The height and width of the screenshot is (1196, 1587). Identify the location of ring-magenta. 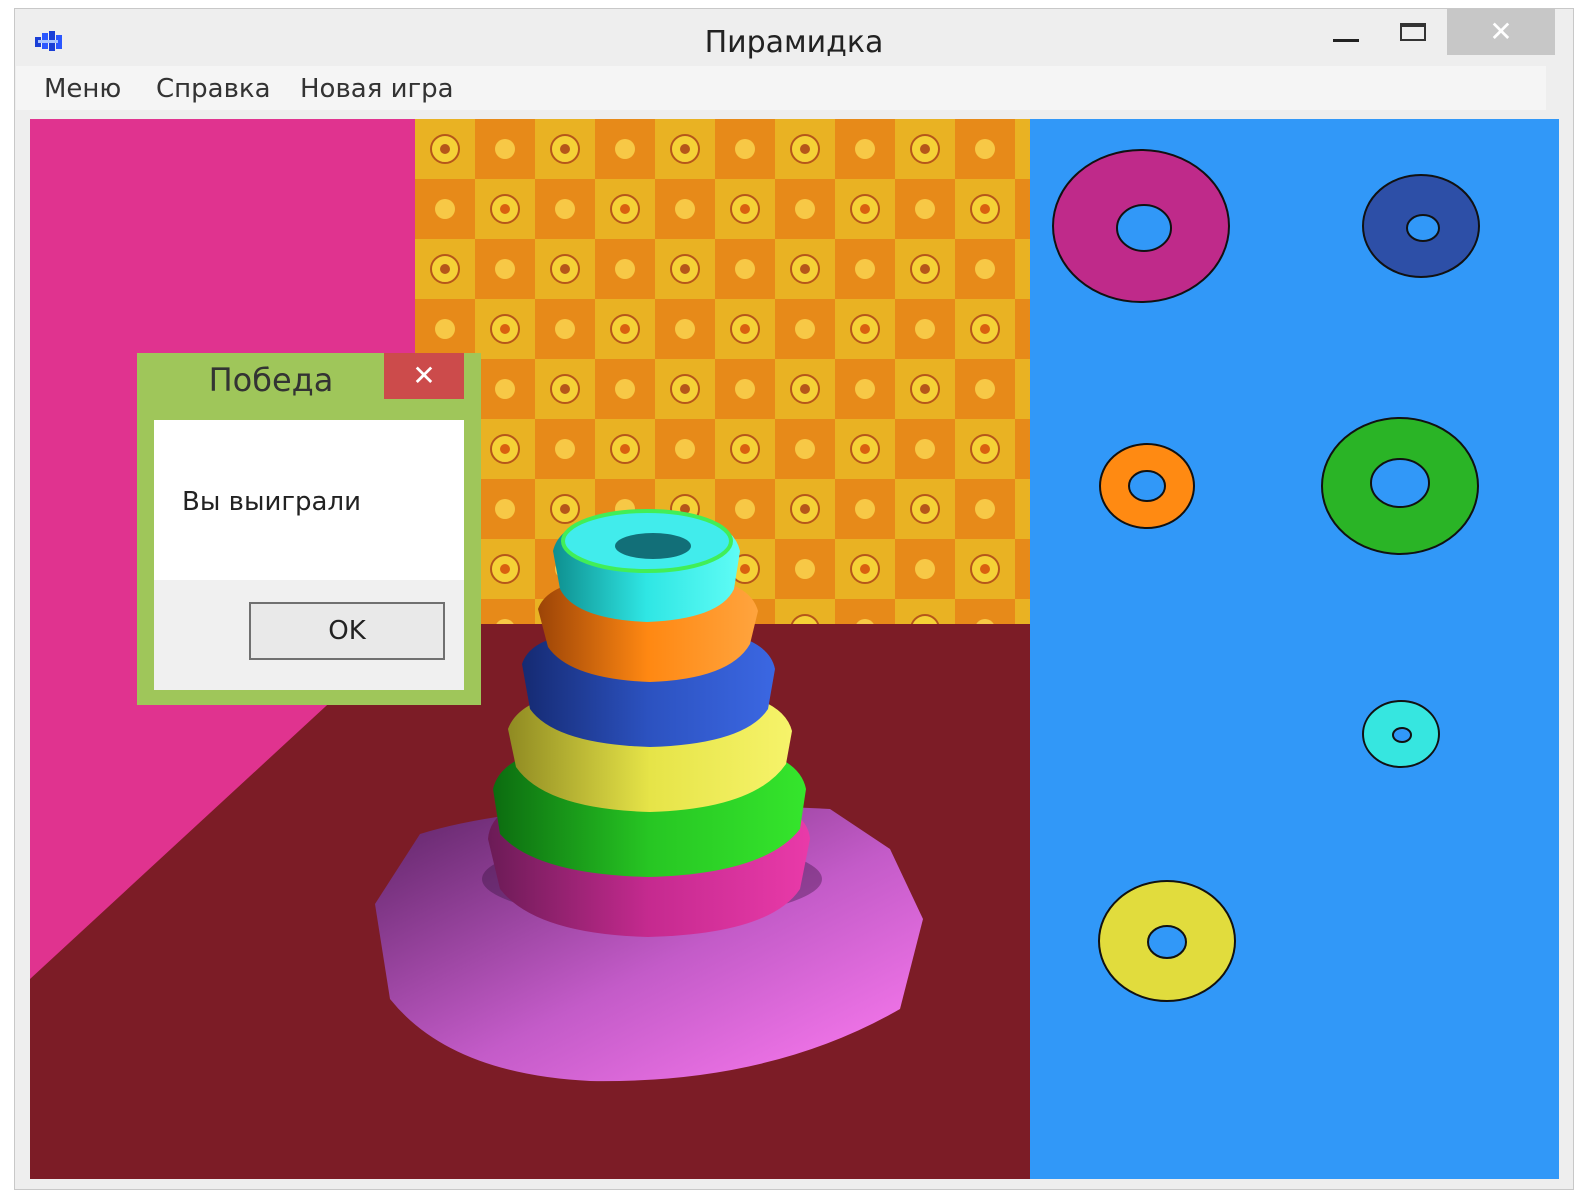
(1141, 226).